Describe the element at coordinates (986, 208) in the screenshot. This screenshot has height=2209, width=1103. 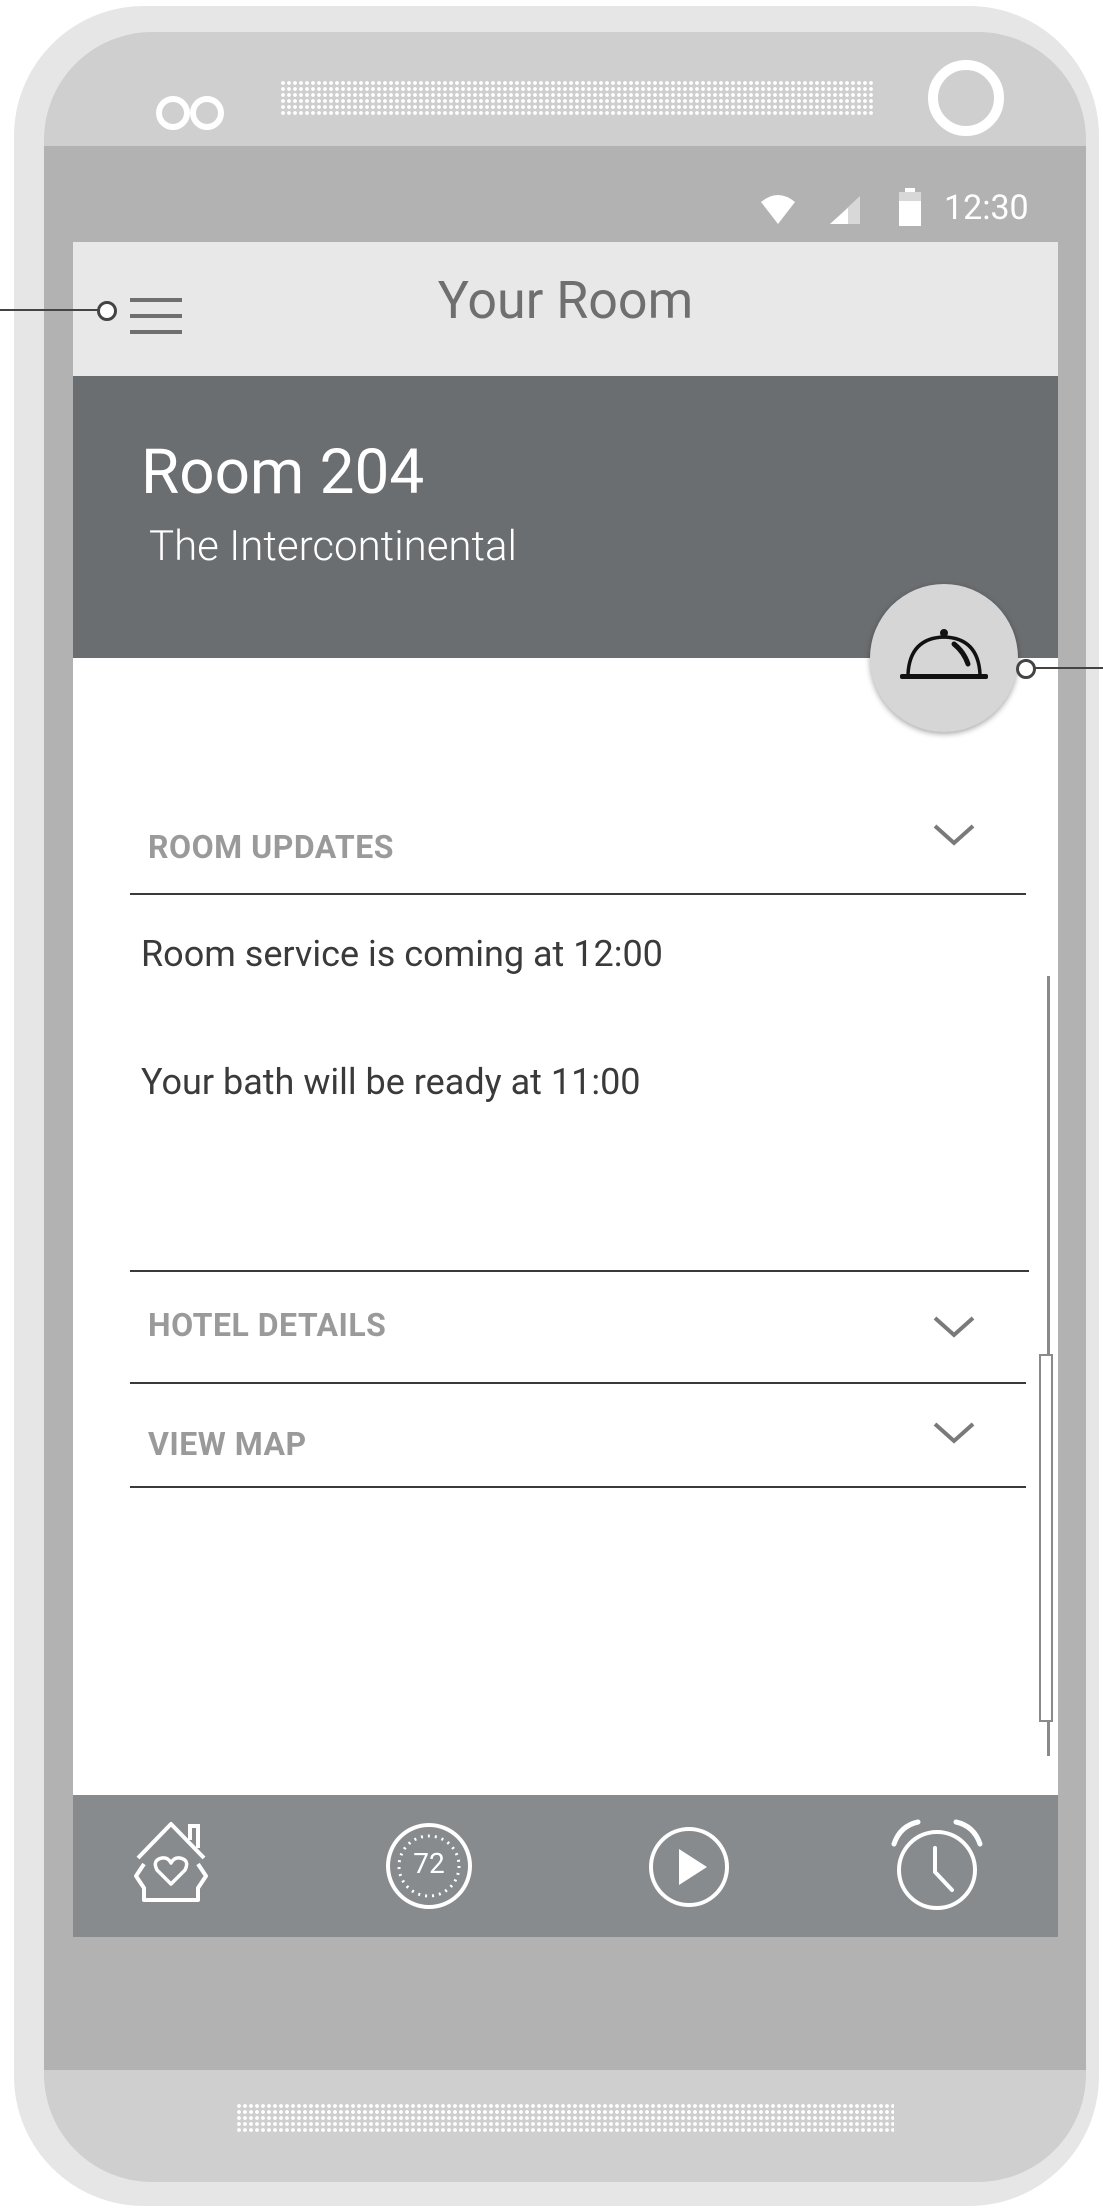
I see `status-time: 12:30` at that location.